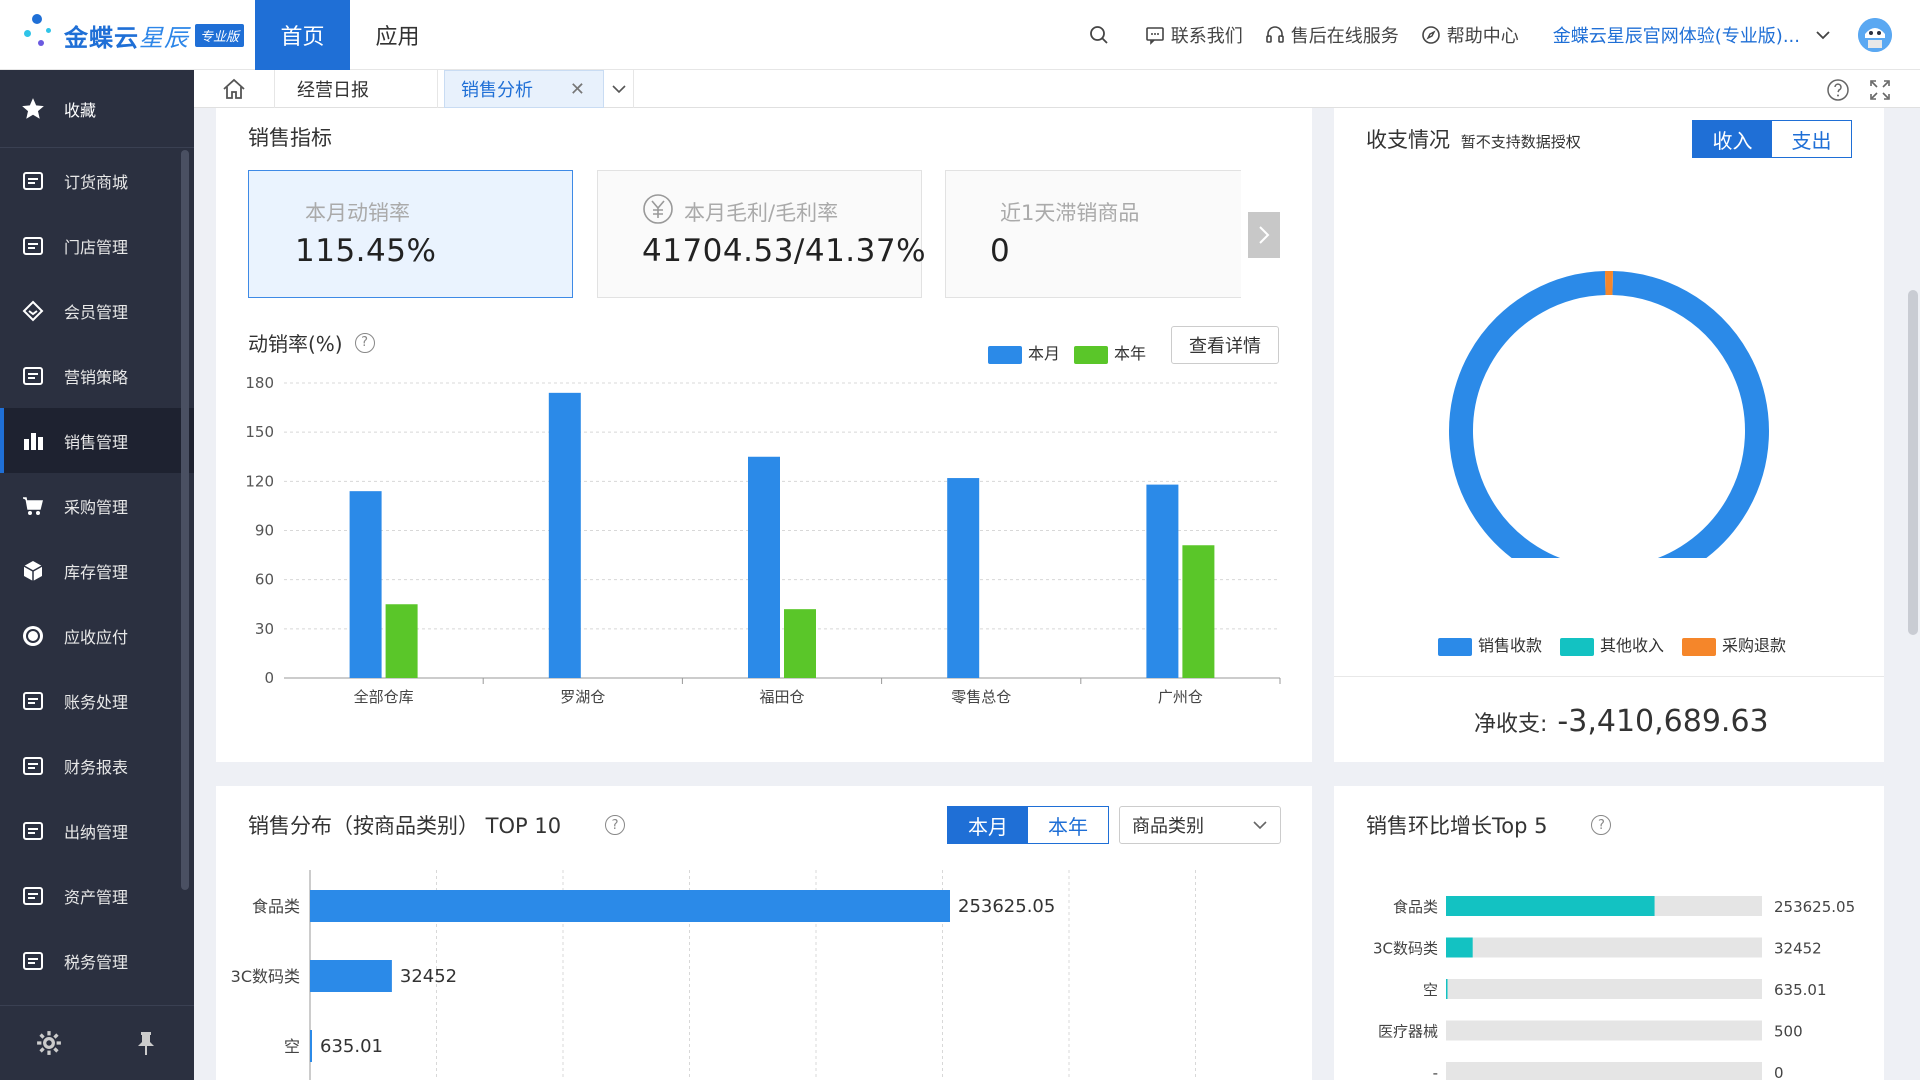 This screenshot has width=1920, height=1080. I want to click on category-label: 食品类, so click(1415, 907).